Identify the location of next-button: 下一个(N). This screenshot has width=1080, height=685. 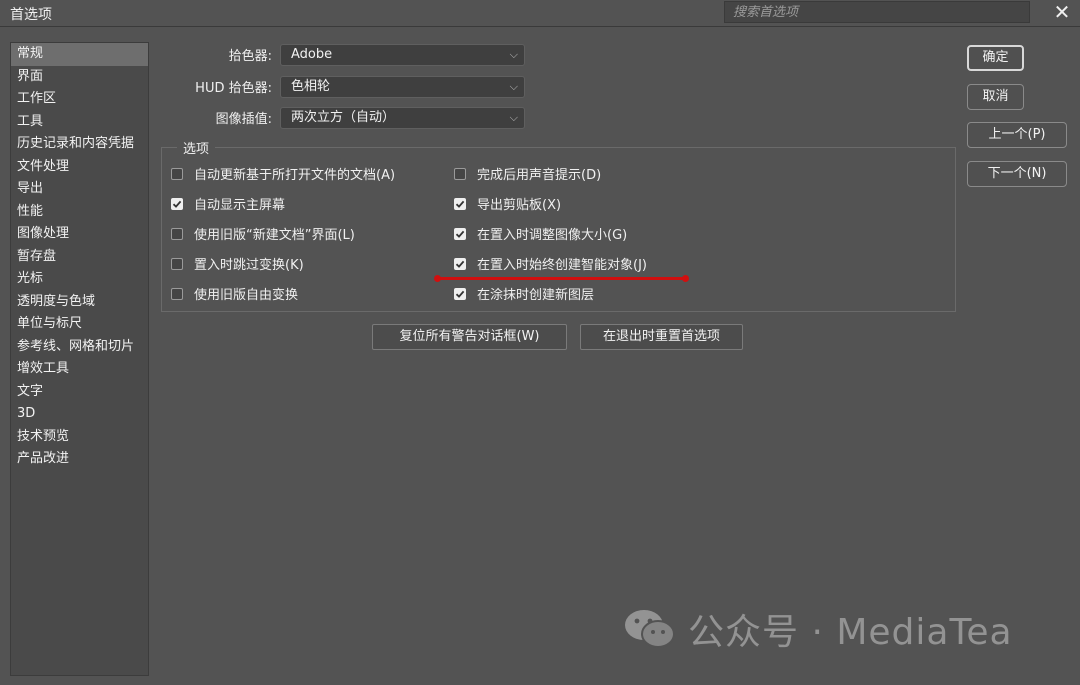
(1017, 174).